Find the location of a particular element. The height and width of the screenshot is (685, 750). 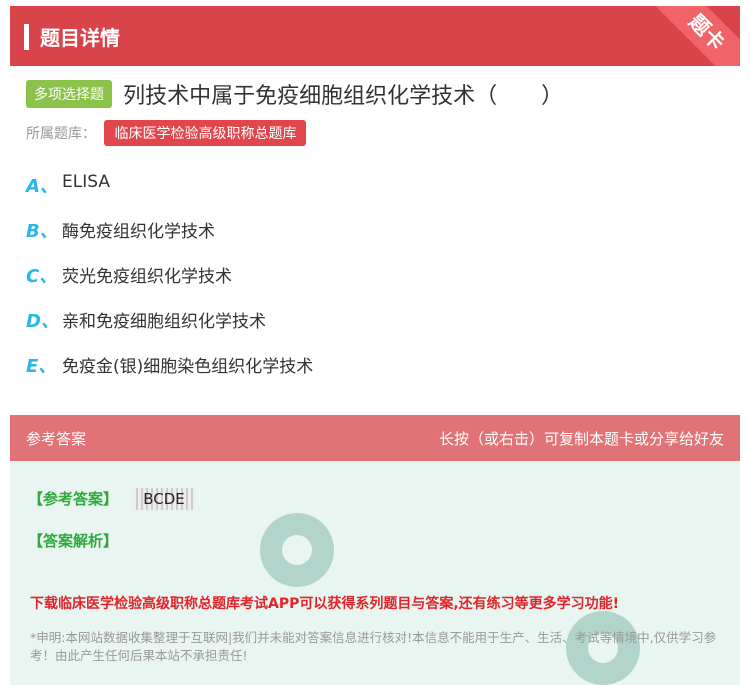

option-text: 亲和免疫细胞组织化学技术 is located at coordinates (164, 322).